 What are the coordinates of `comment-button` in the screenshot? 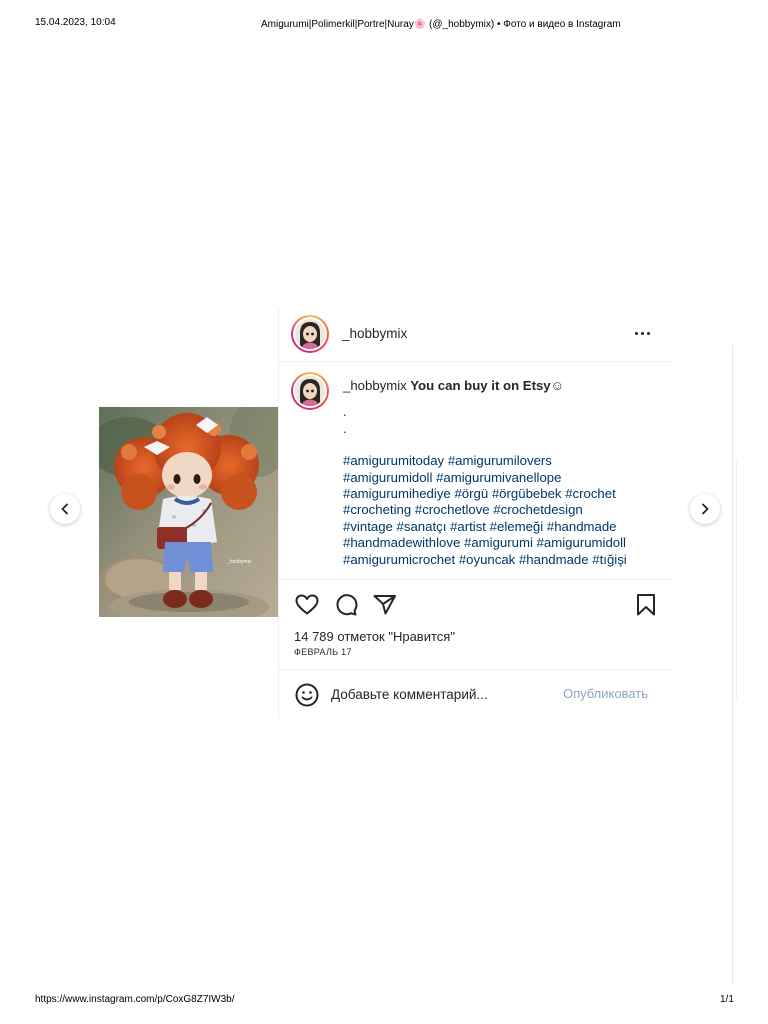 It's located at (346, 605).